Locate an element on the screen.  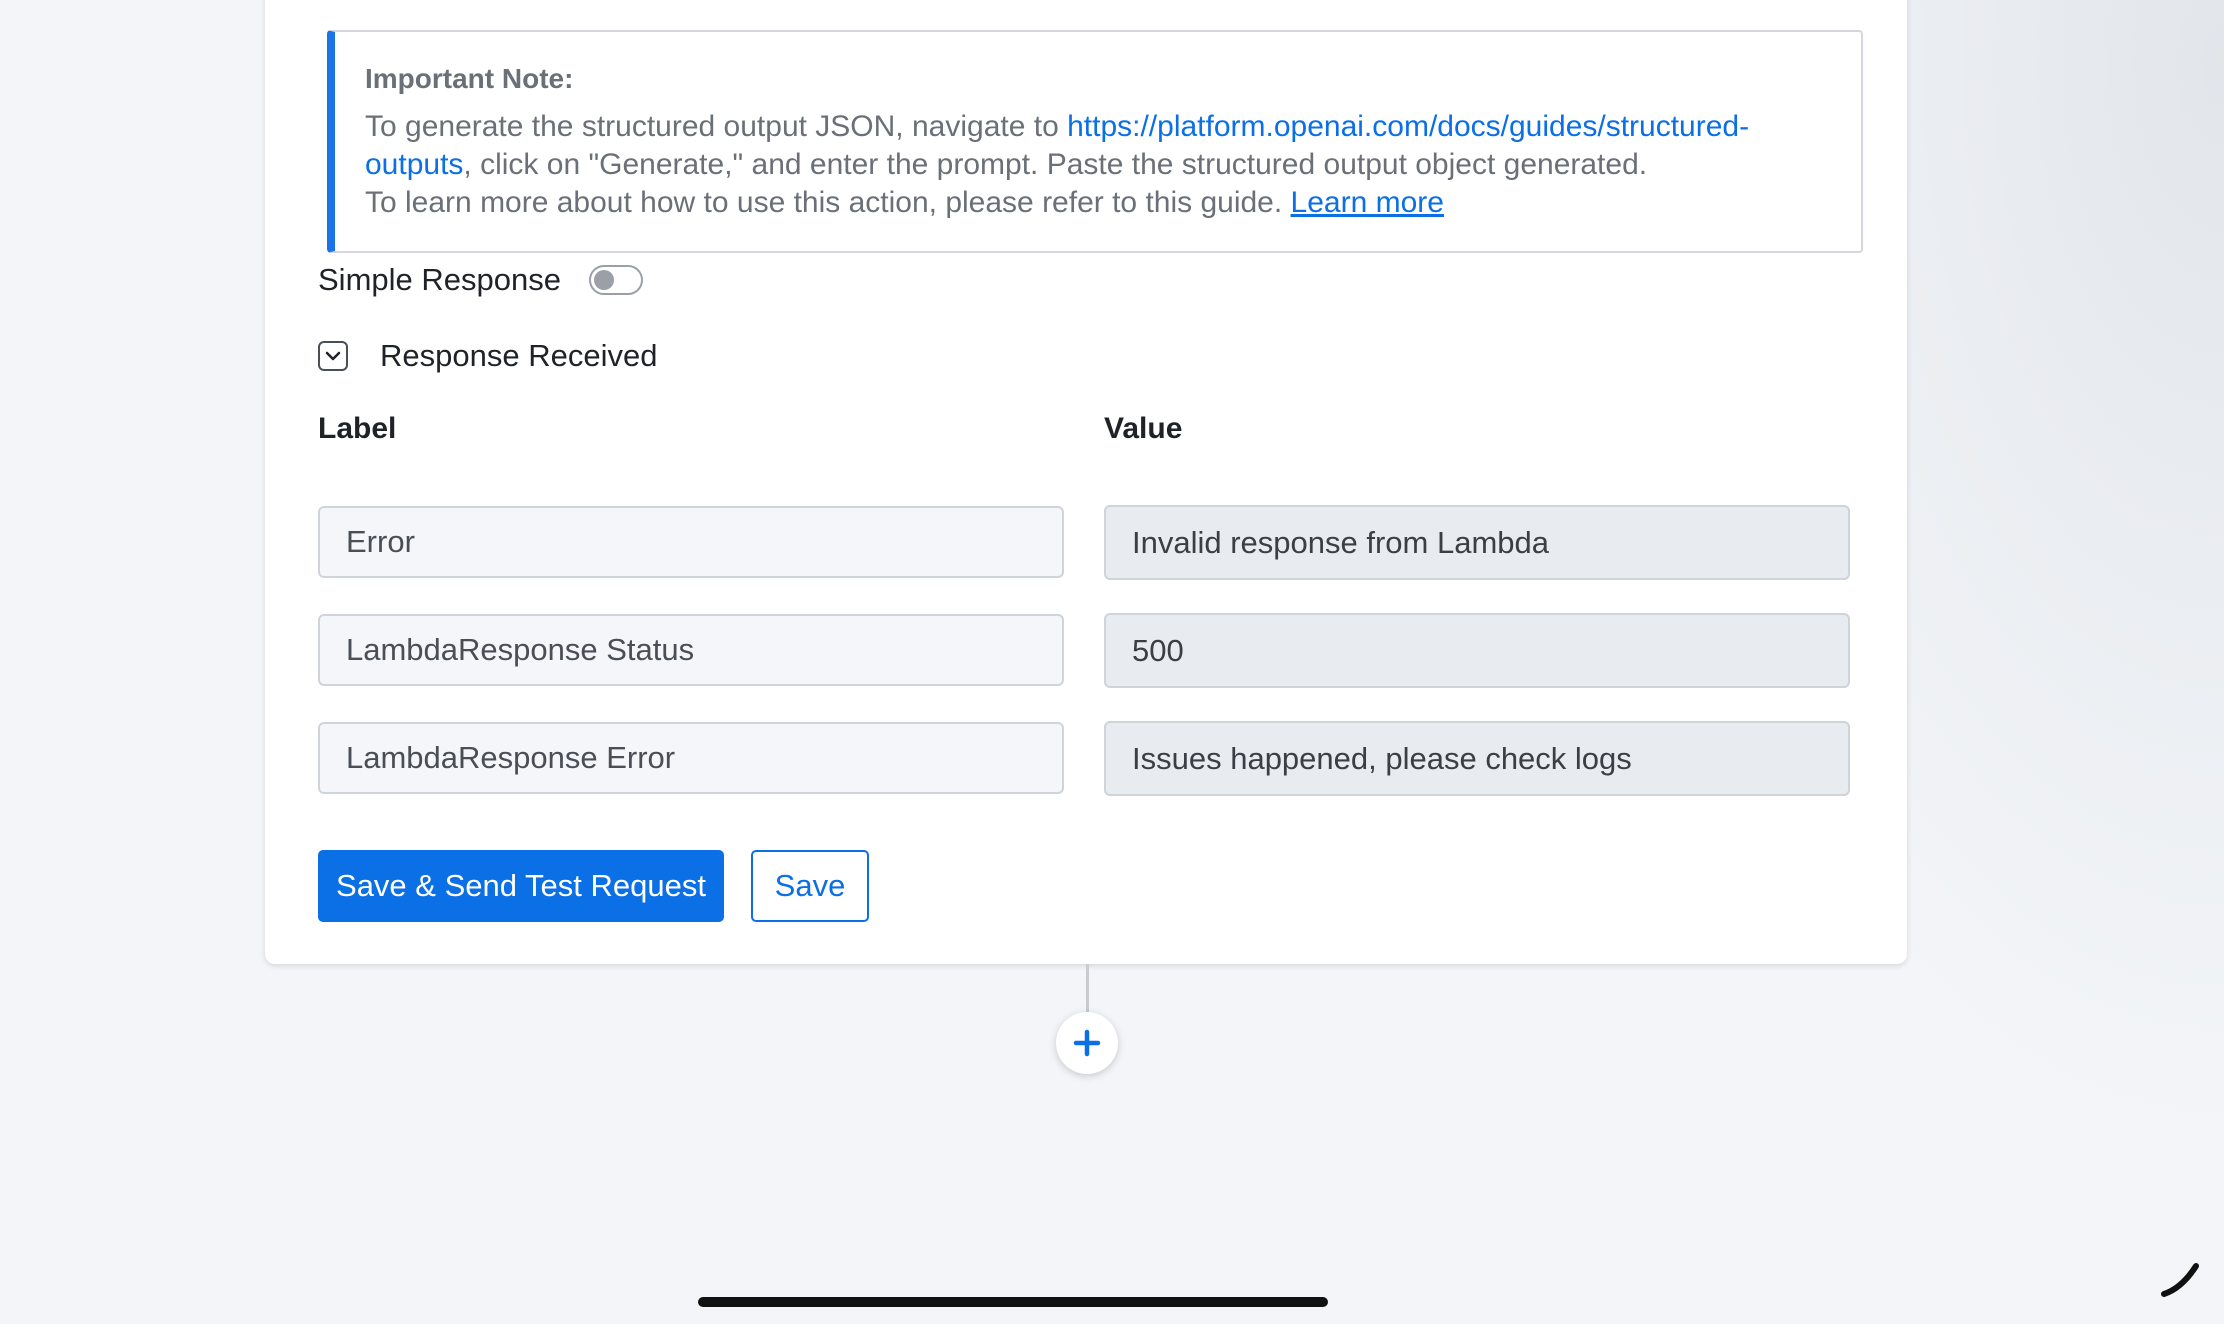
save-and-send-test-request-button: Save & Send Test Request is located at coordinates (521, 886).